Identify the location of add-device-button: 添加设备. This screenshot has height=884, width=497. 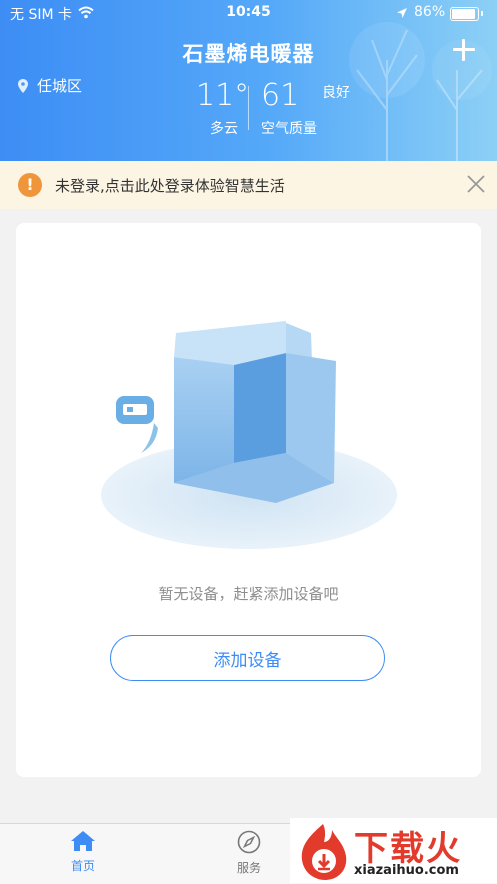
(247, 658).